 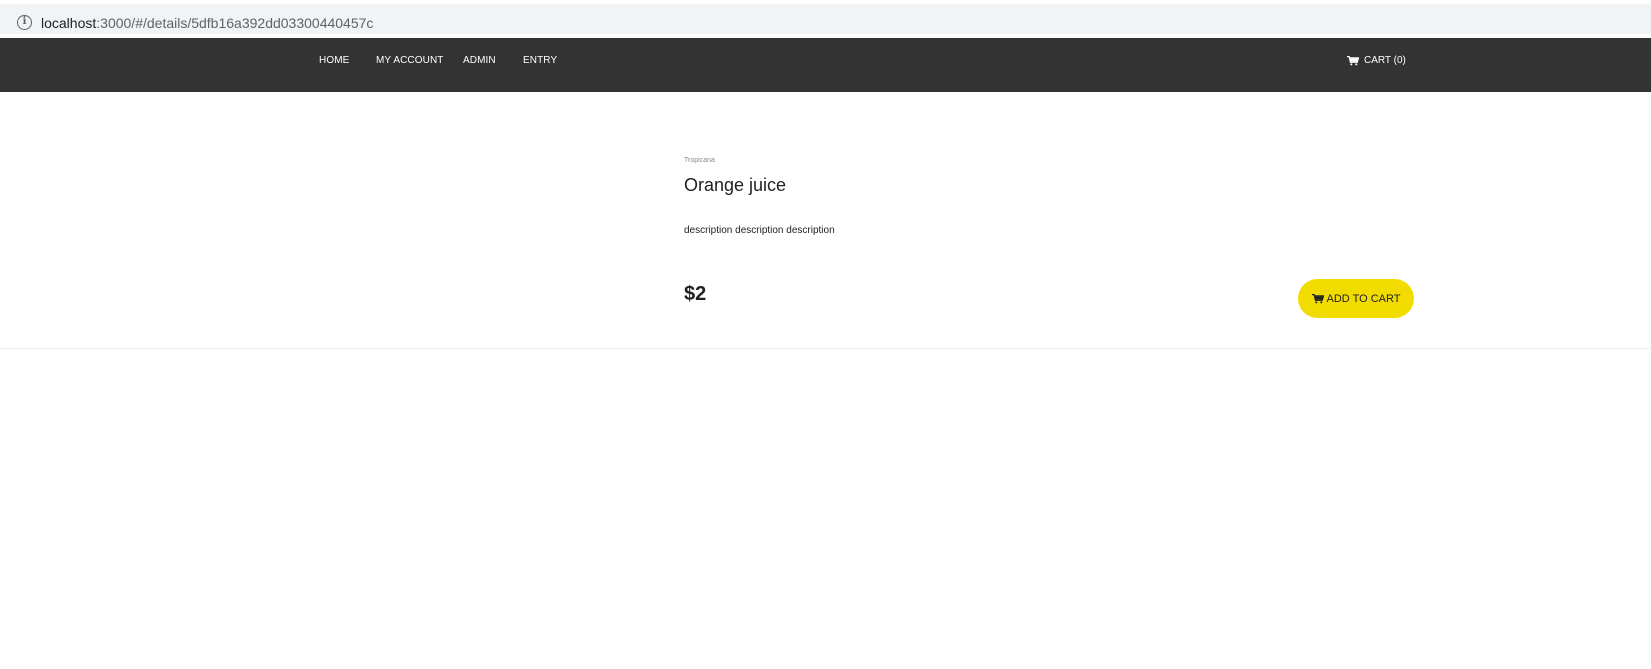 I want to click on add-to-cart-button: ADD TO CART, so click(x=1356, y=298).